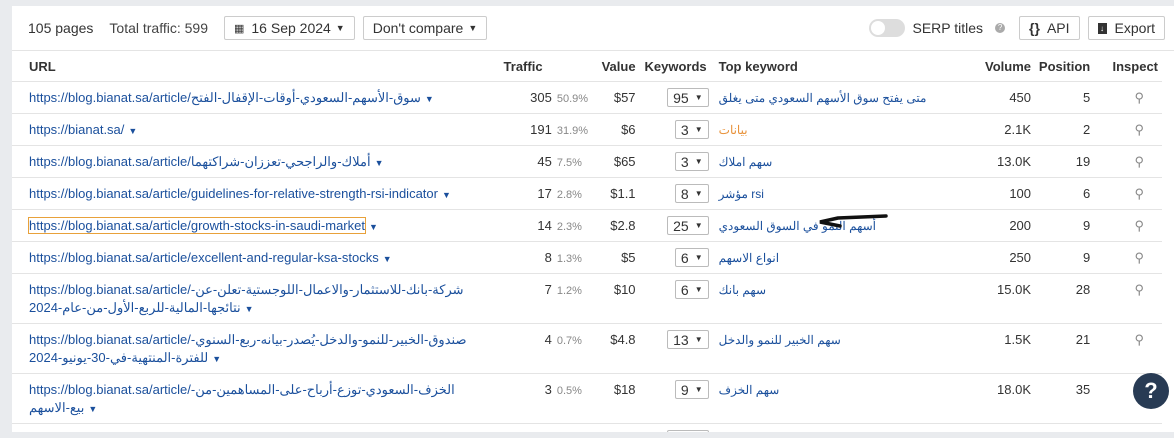 This screenshot has width=1174, height=438. Describe the element at coordinates (1000, 28) in the screenshot. I see `help-icon: ?` at that location.